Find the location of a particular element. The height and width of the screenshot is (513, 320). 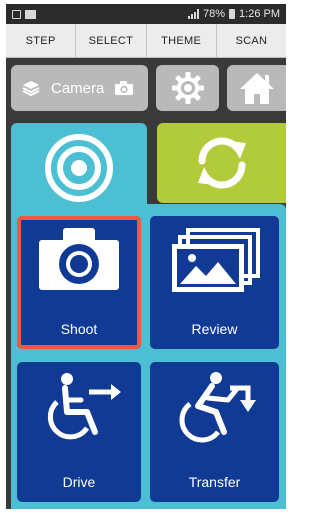

settings-button is located at coordinates (187, 88).